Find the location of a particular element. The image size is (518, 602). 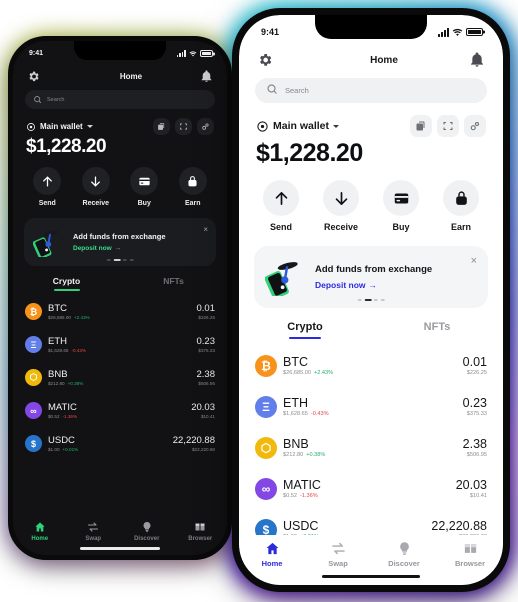

asset-values: 20.03 $10.41 is located at coordinates (203, 410).